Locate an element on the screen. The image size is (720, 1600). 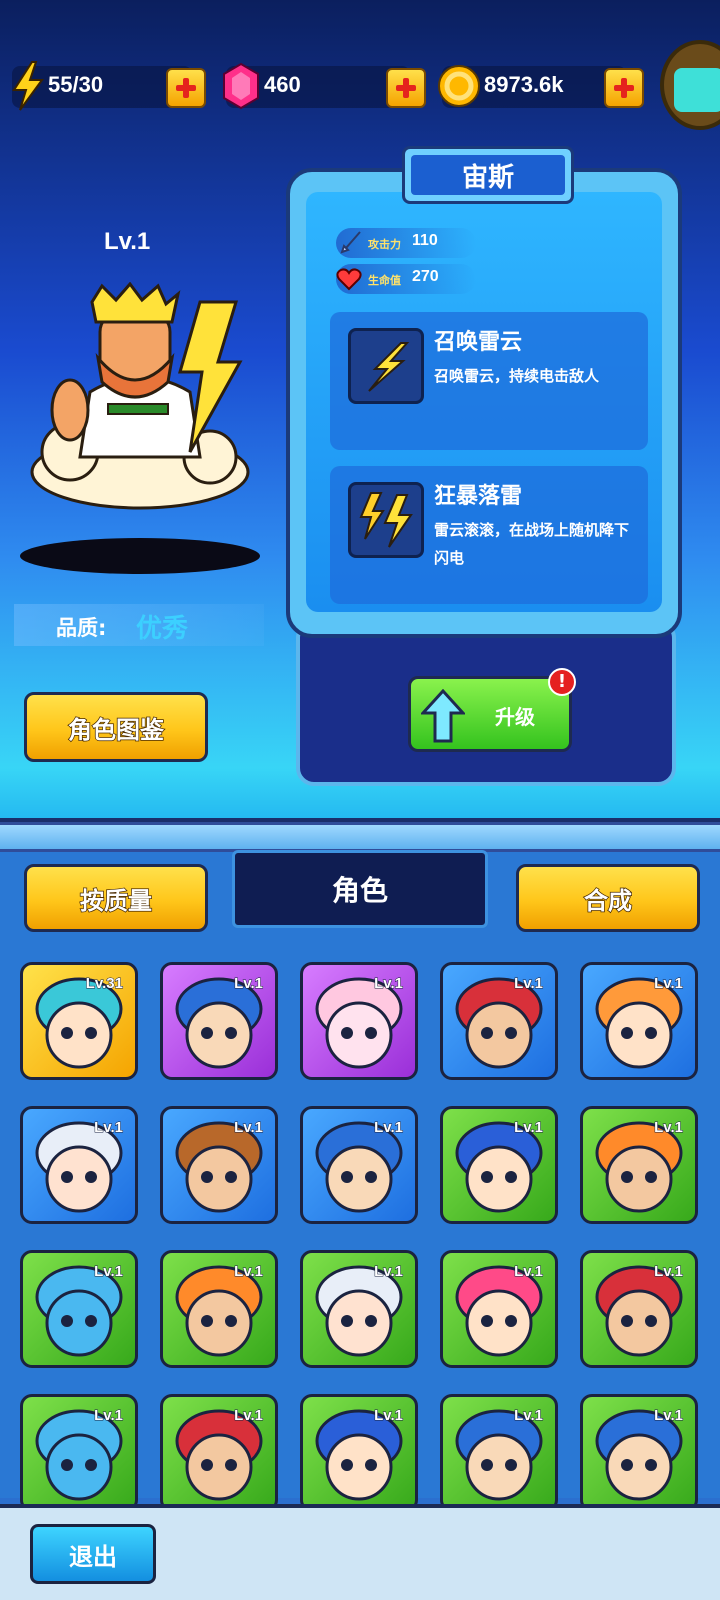
hero-shadow is located at coordinates (140, 556).